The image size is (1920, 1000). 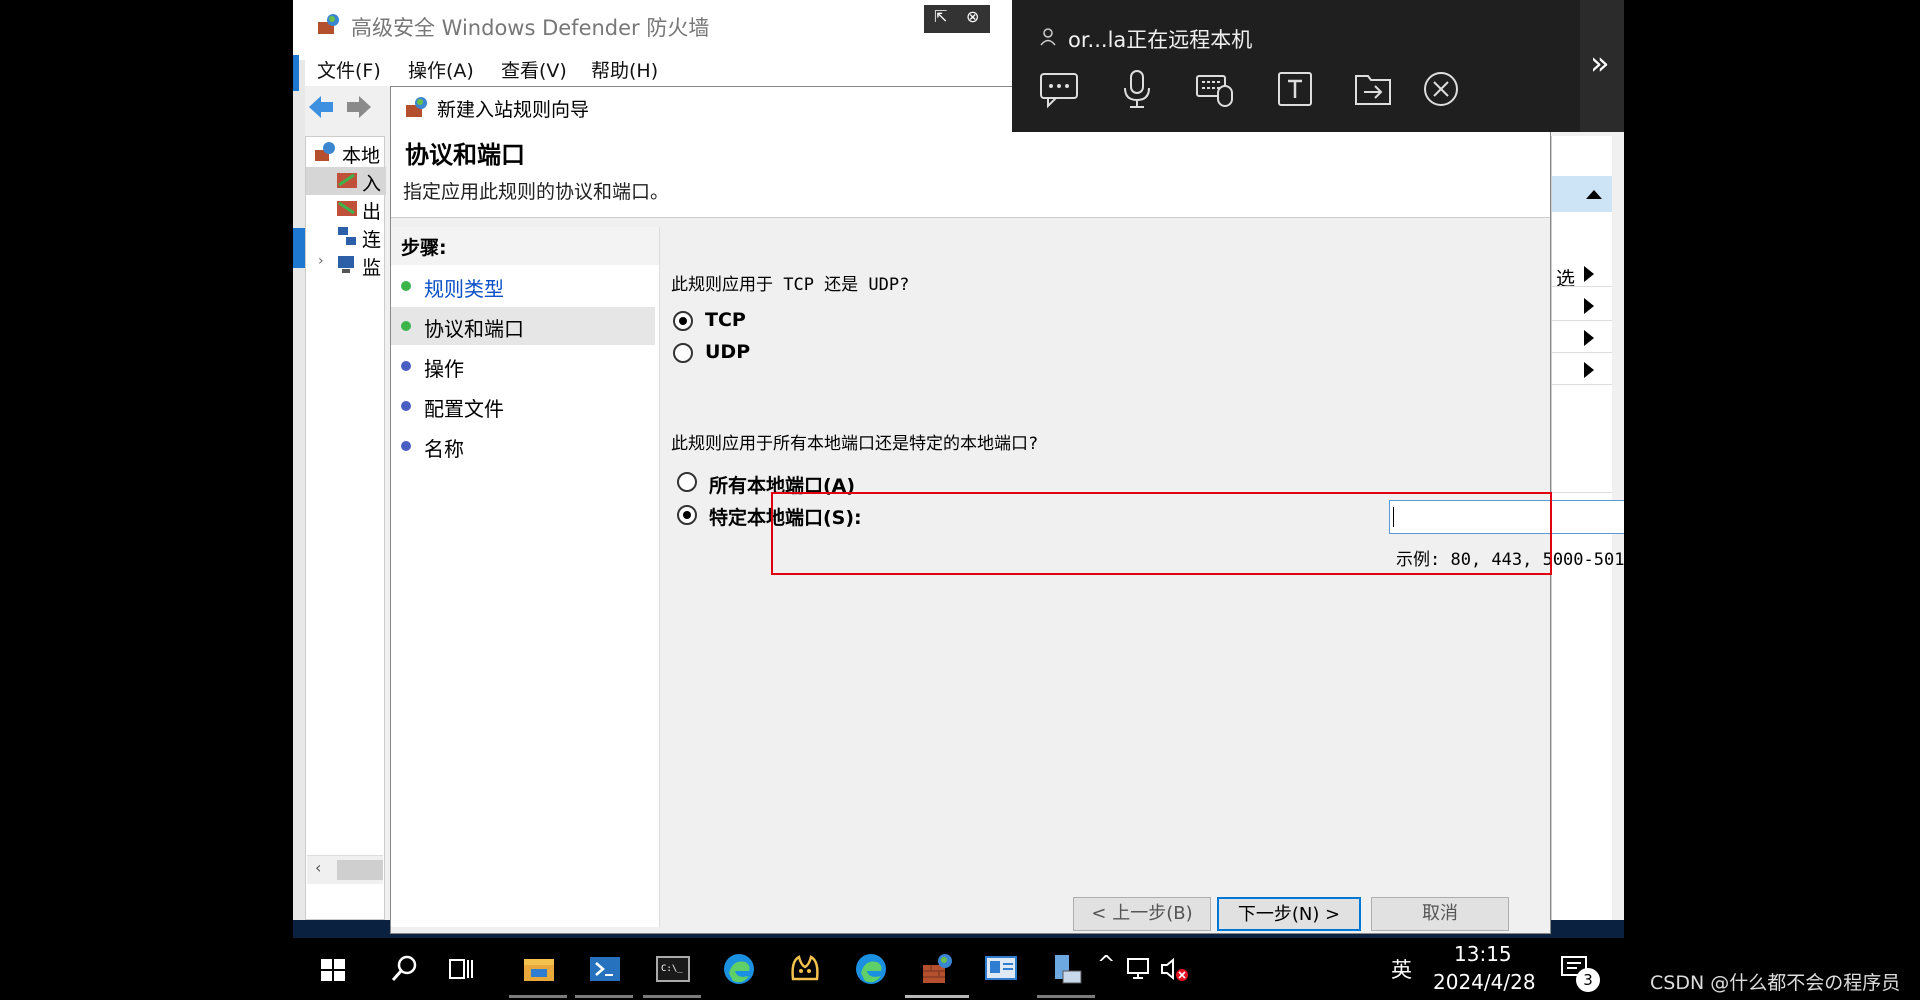 I want to click on scroll-left-icon: ‹, so click(x=318, y=867).